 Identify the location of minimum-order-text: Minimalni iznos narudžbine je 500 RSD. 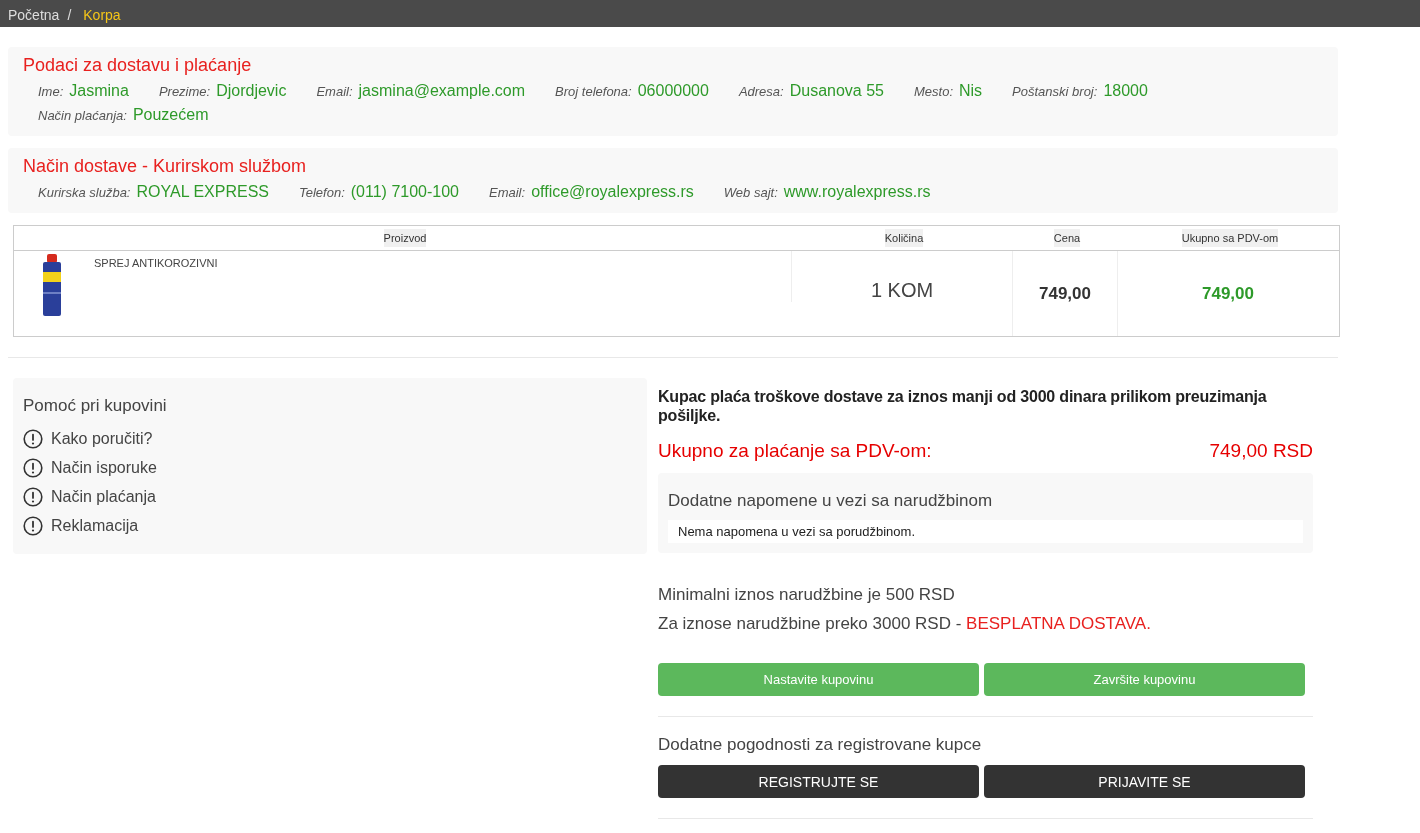
(807, 595).